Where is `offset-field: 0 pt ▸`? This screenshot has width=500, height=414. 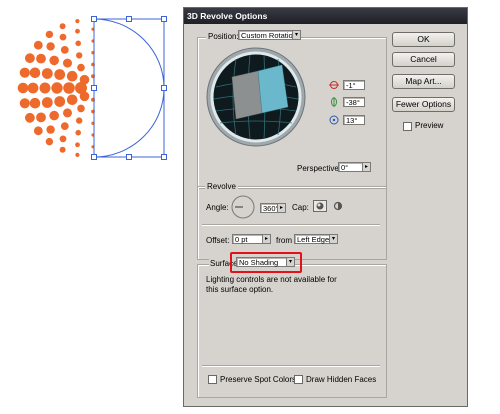 offset-field: 0 pt ▸ is located at coordinates (251, 239).